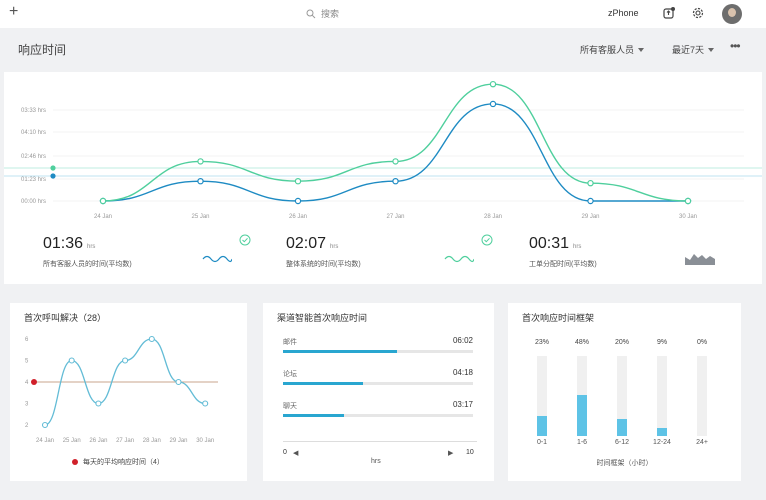 Image resolution: width=766 pixels, height=500 pixels. What do you see at coordinates (311, 13) in the screenshot?
I see `search-icon` at bounding box center [311, 13].